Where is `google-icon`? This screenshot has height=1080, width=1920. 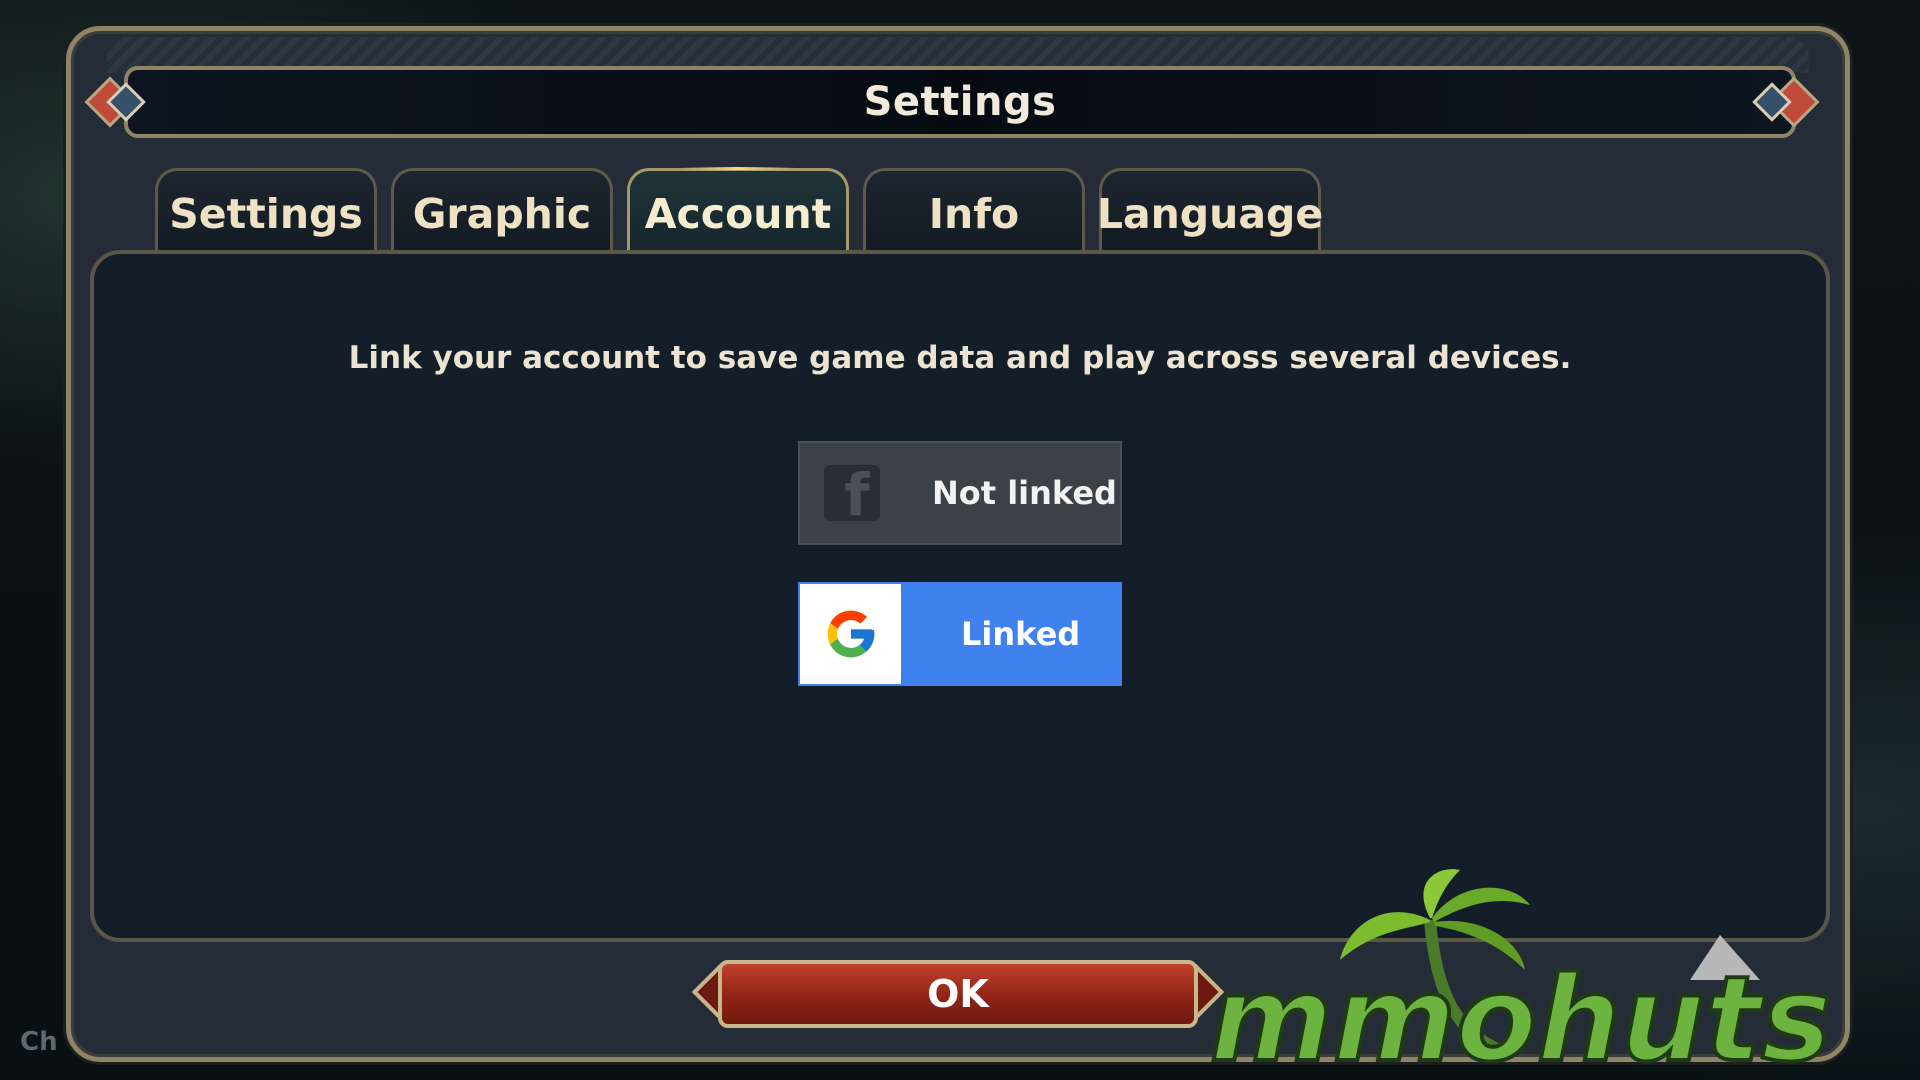
google-icon is located at coordinates (850, 634).